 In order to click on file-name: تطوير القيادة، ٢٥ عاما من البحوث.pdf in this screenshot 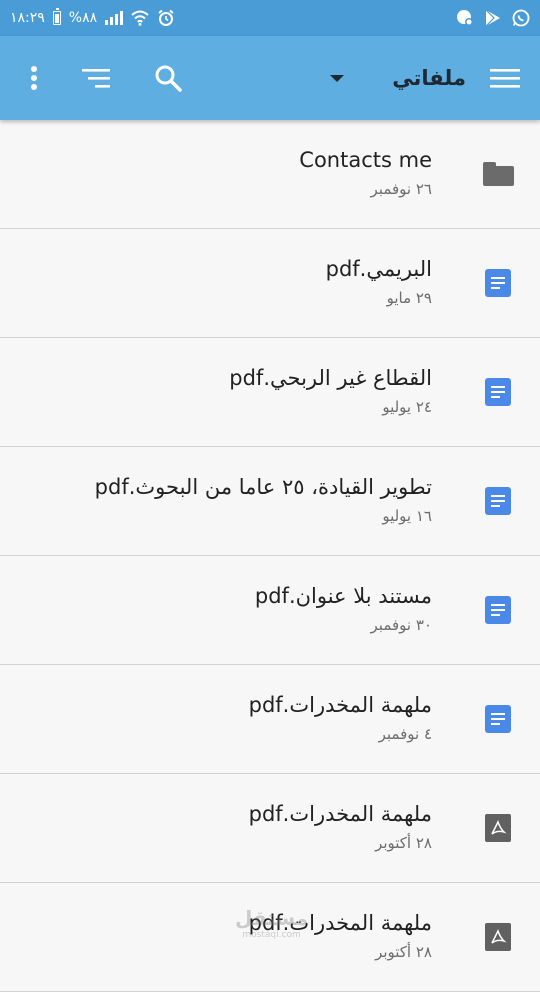, I will do `click(263, 487)`.